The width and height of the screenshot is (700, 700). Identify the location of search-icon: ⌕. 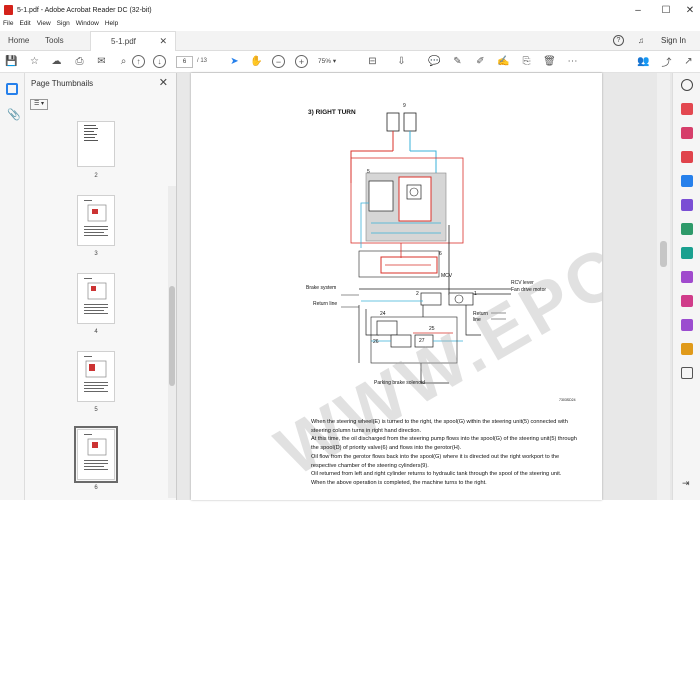
(123, 61).